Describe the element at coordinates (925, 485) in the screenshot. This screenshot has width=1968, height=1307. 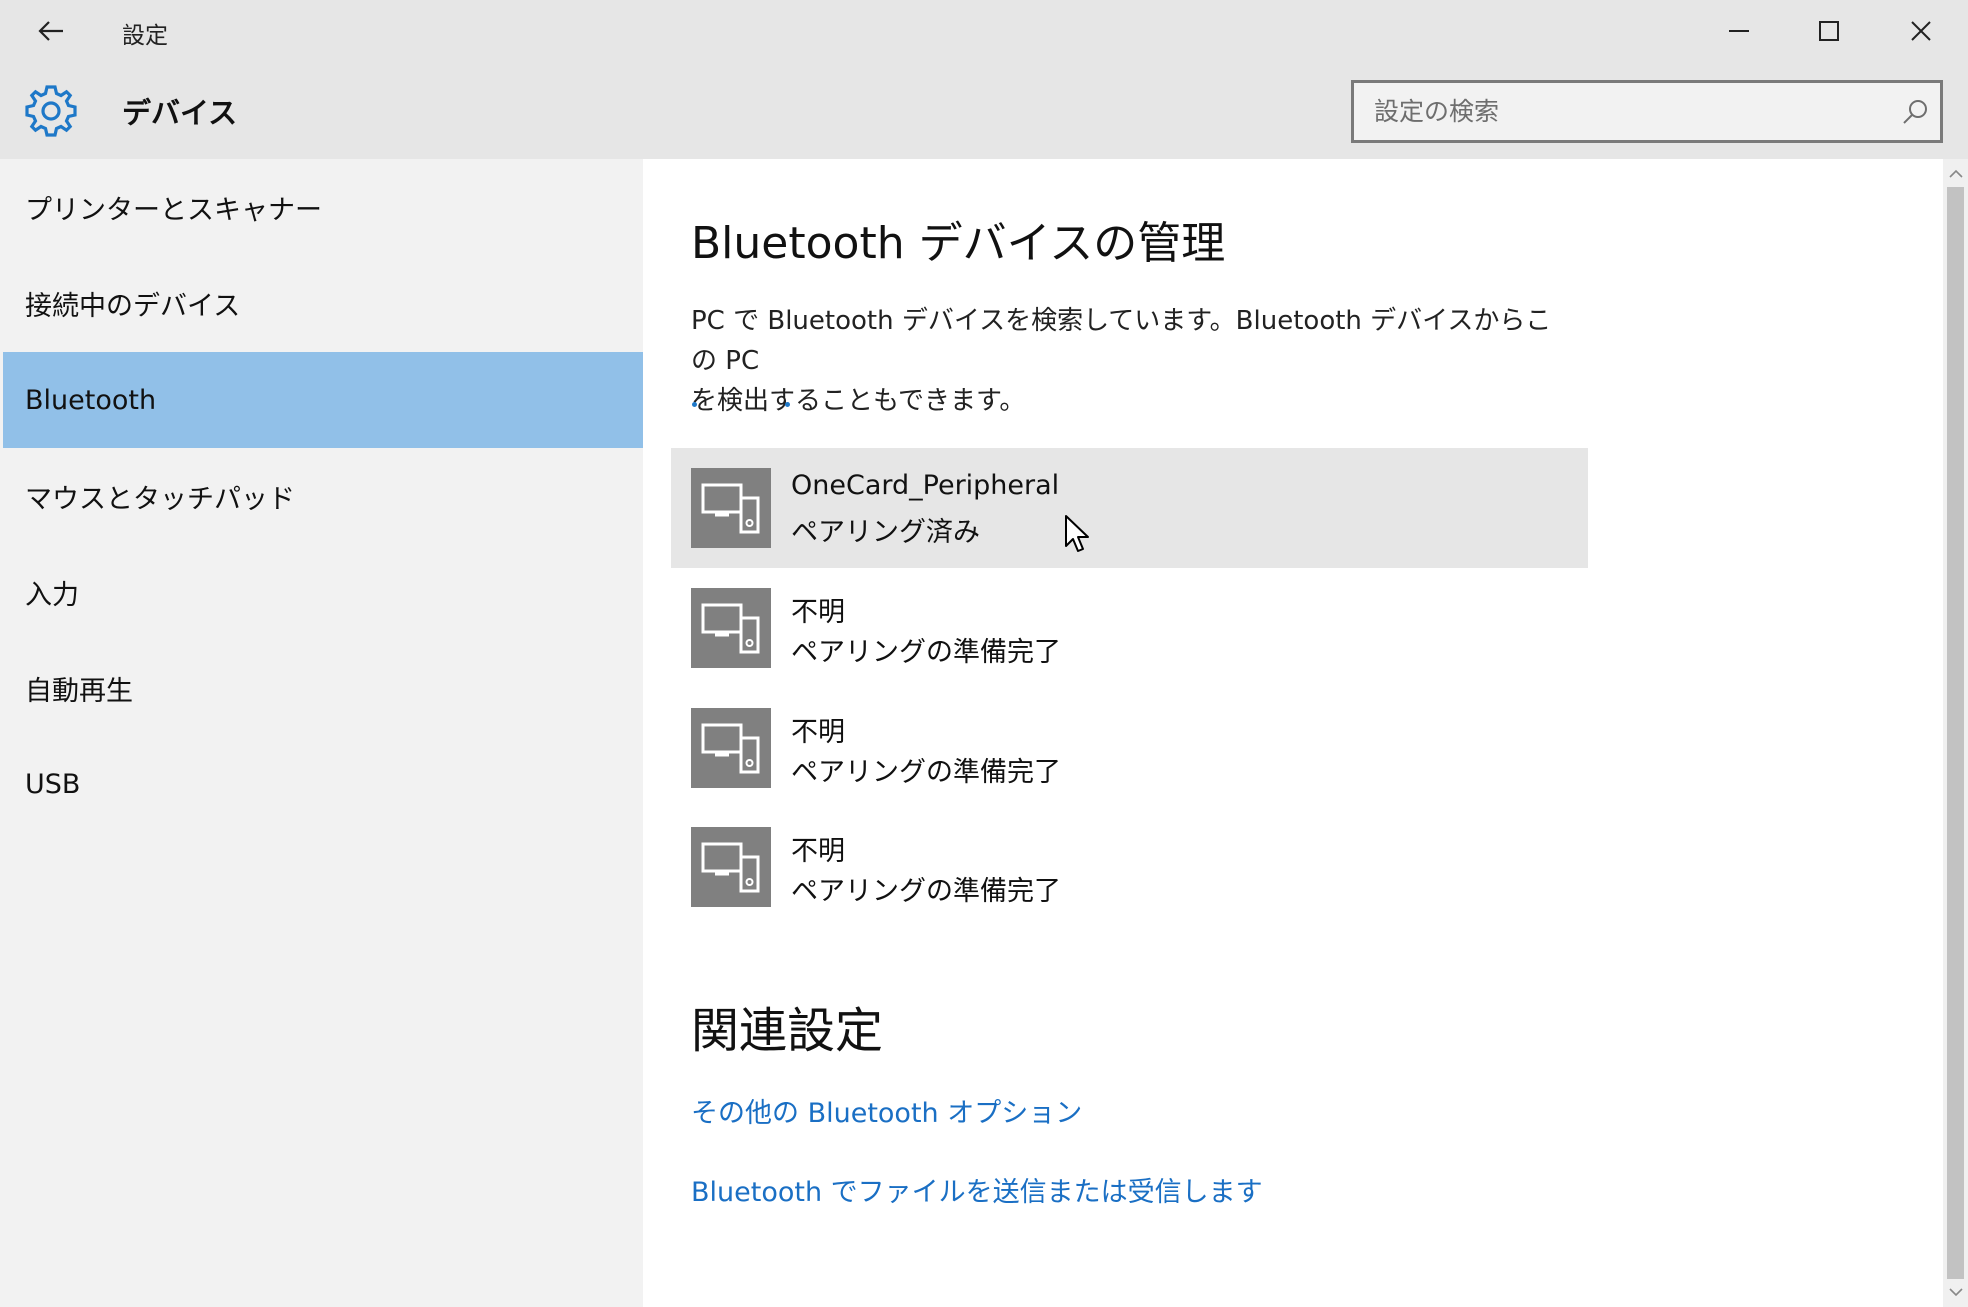
I see `device-name: OneCard_Peripheral` at that location.